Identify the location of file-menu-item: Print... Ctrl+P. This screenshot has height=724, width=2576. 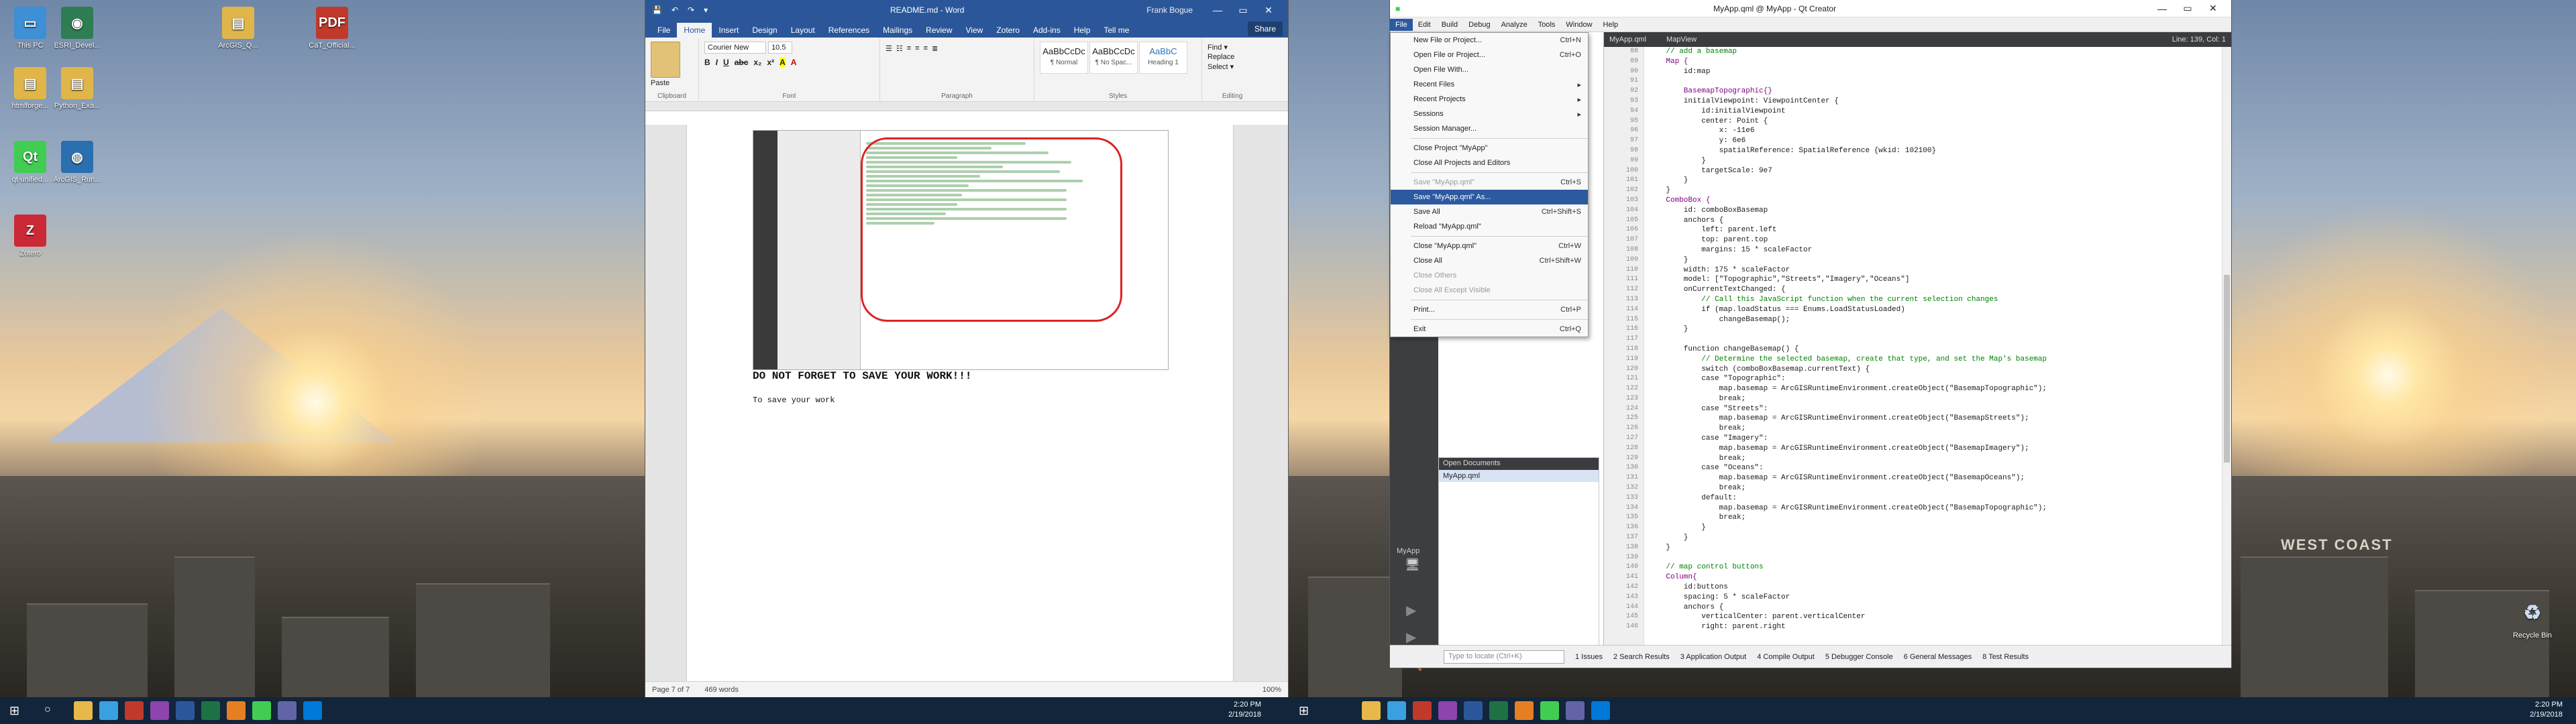
(1489, 309).